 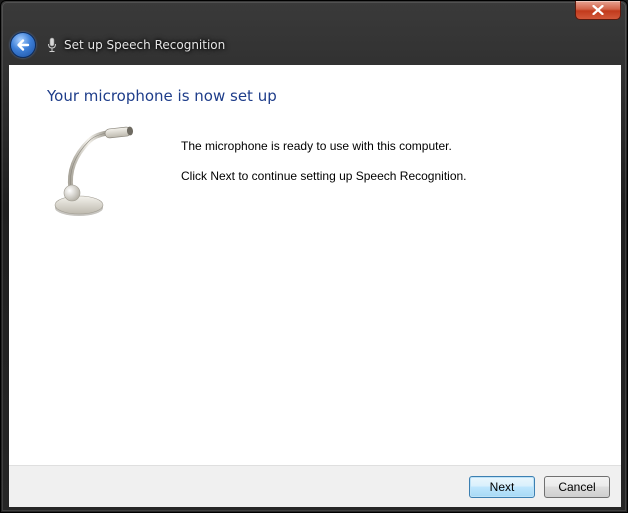 I want to click on title-nav-bar: Set up Speech Recognition, so click(x=207, y=45).